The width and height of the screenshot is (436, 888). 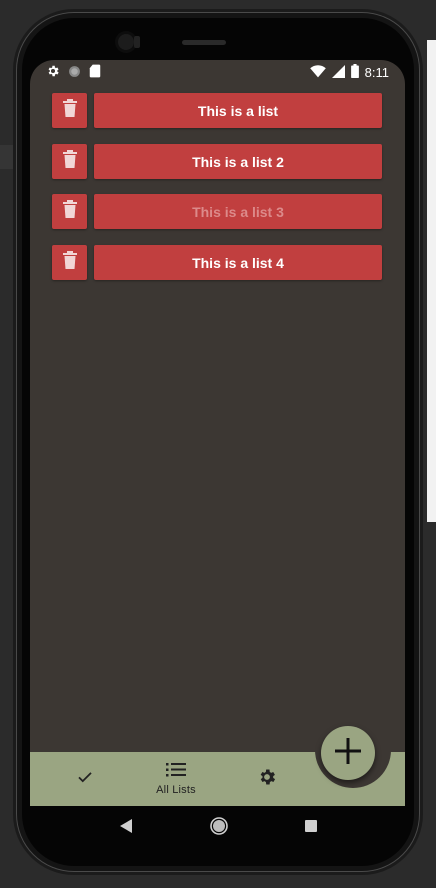 I want to click on circle-icon, so click(x=74, y=73).